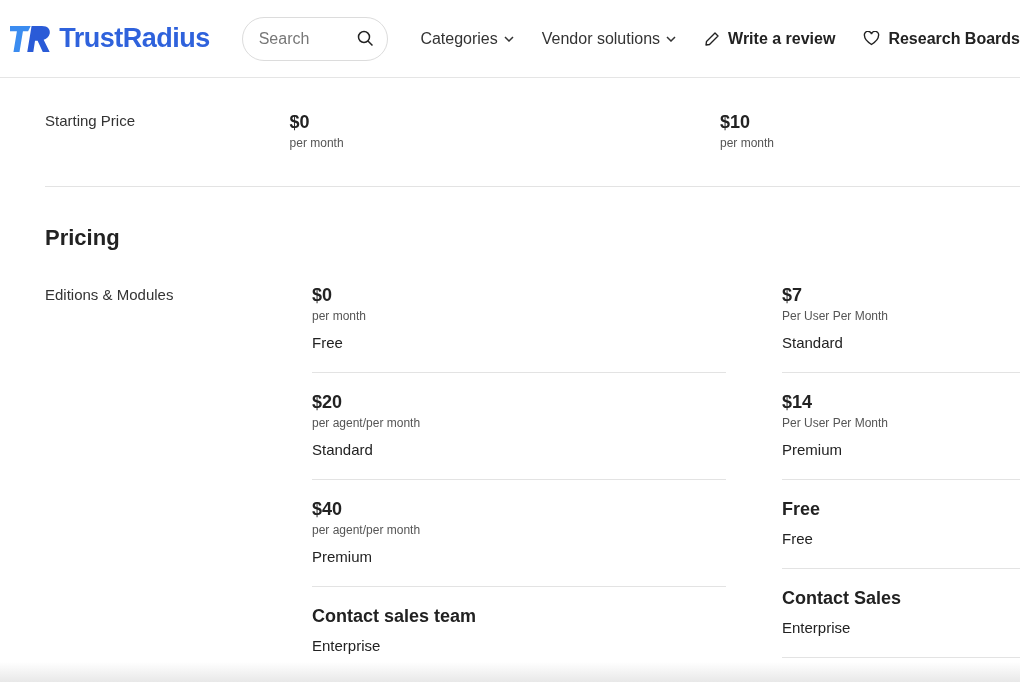 The height and width of the screenshot is (682, 1020). I want to click on price: Free, so click(802, 509).